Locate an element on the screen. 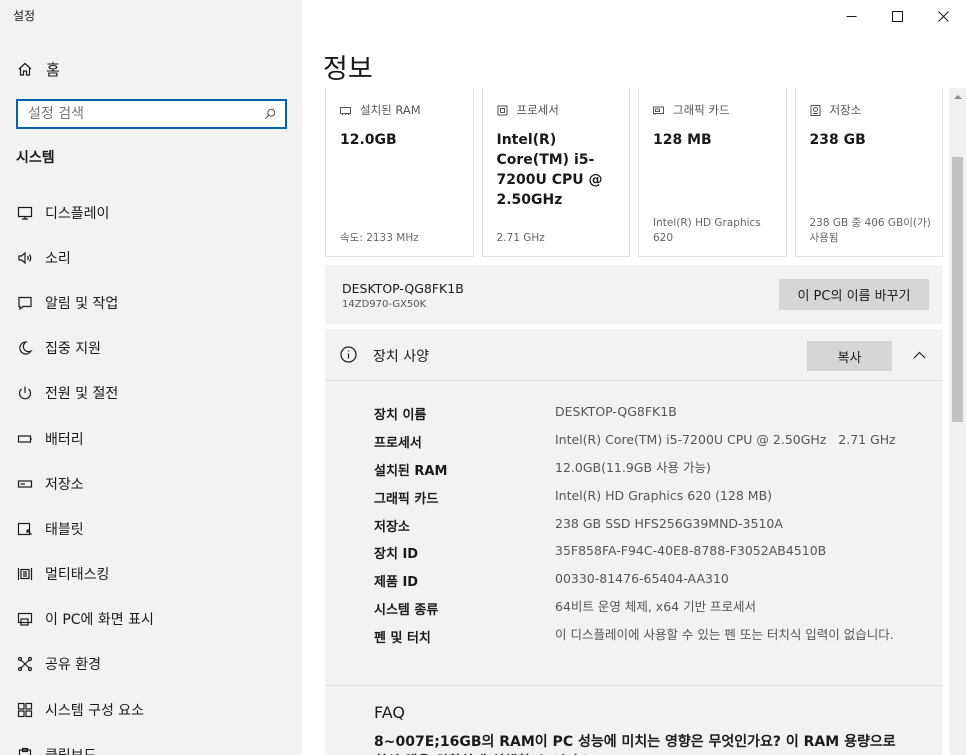  search-input is located at coordinates (145, 114).